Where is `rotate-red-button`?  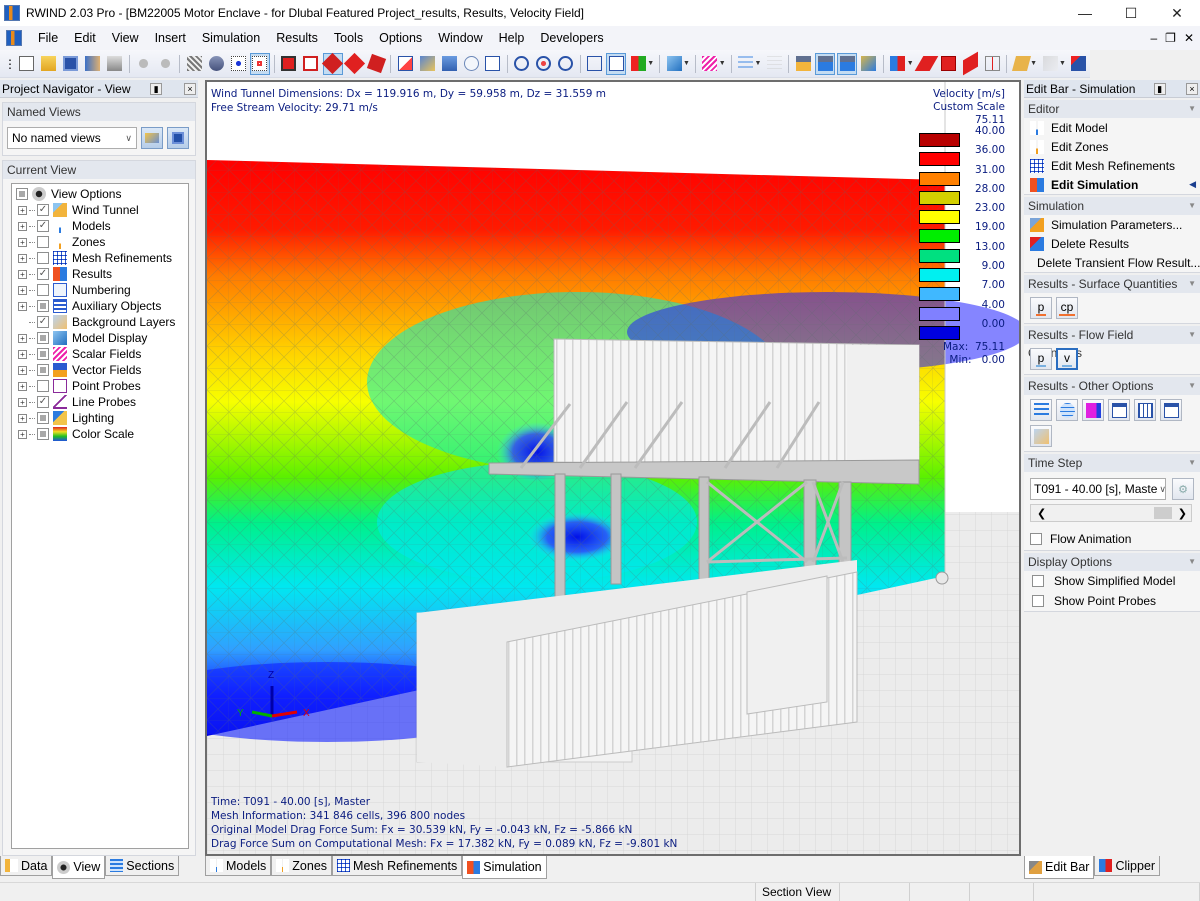 rotate-red-button is located at coordinates (354, 63).